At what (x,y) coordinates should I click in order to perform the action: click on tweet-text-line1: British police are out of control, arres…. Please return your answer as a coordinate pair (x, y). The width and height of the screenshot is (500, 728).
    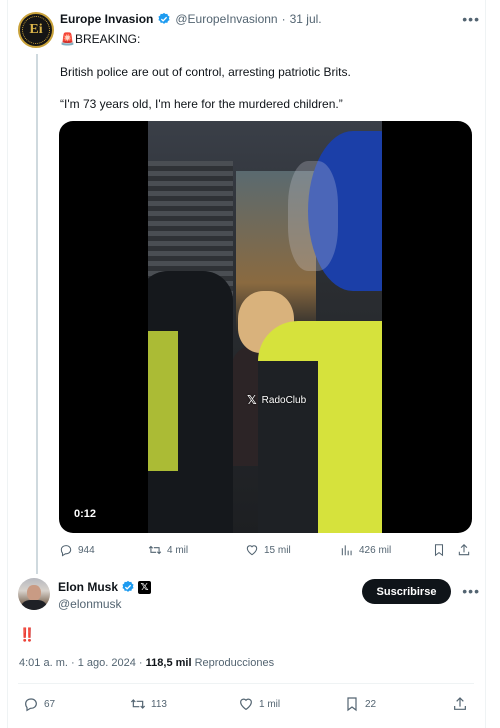
    Looking at the image, I should click on (205, 72).